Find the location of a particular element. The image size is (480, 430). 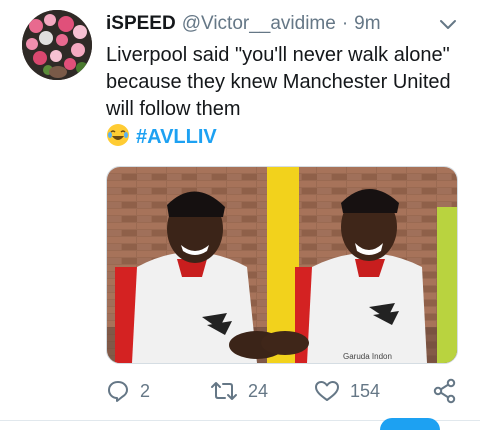

reply-icon is located at coordinates (118, 391).